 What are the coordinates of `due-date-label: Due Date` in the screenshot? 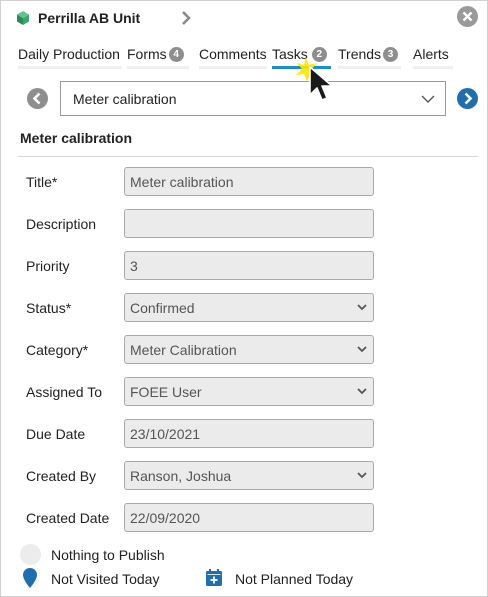 It's located at (56, 434).